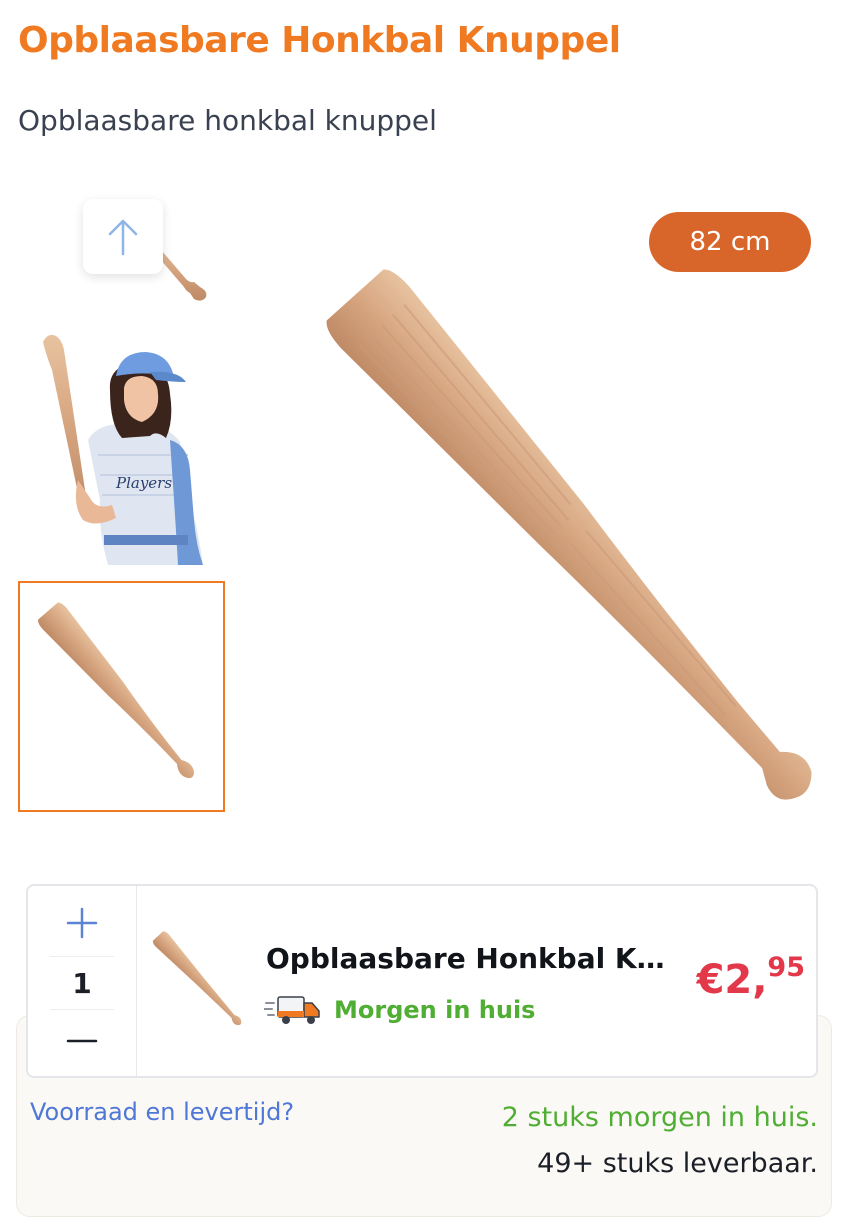 The width and height of the screenshot is (846, 1217). Describe the element at coordinates (732, 980) in the screenshot. I see `price-main: €2,` at that location.